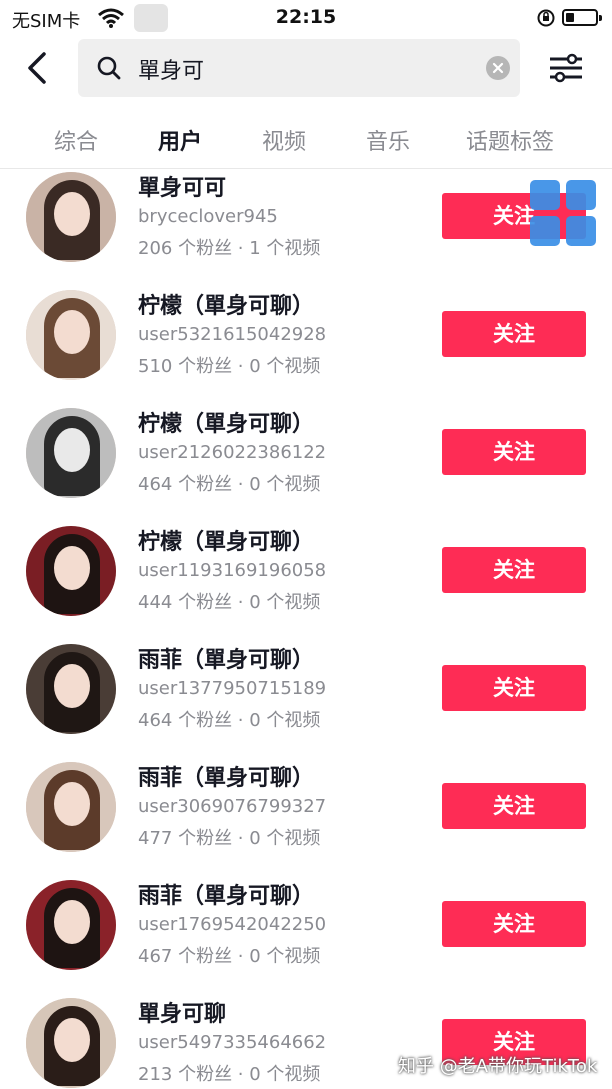 This screenshot has height=1089, width=612. What do you see at coordinates (563, 213) in the screenshot?
I see `floating-grid-icon` at bounding box center [563, 213].